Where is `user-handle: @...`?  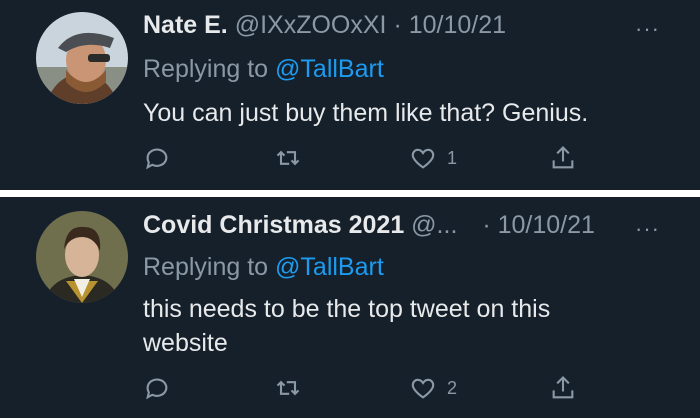
user-handle: @... is located at coordinates (434, 225).